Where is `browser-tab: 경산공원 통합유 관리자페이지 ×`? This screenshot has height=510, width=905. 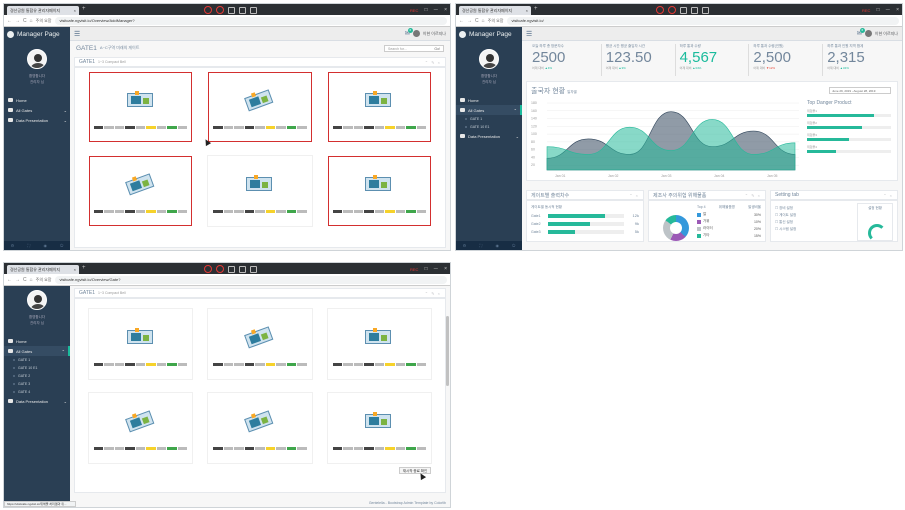
browser-tab: 경산공원 통합유 관리자페이지 × is located at coordinates (495, 10).